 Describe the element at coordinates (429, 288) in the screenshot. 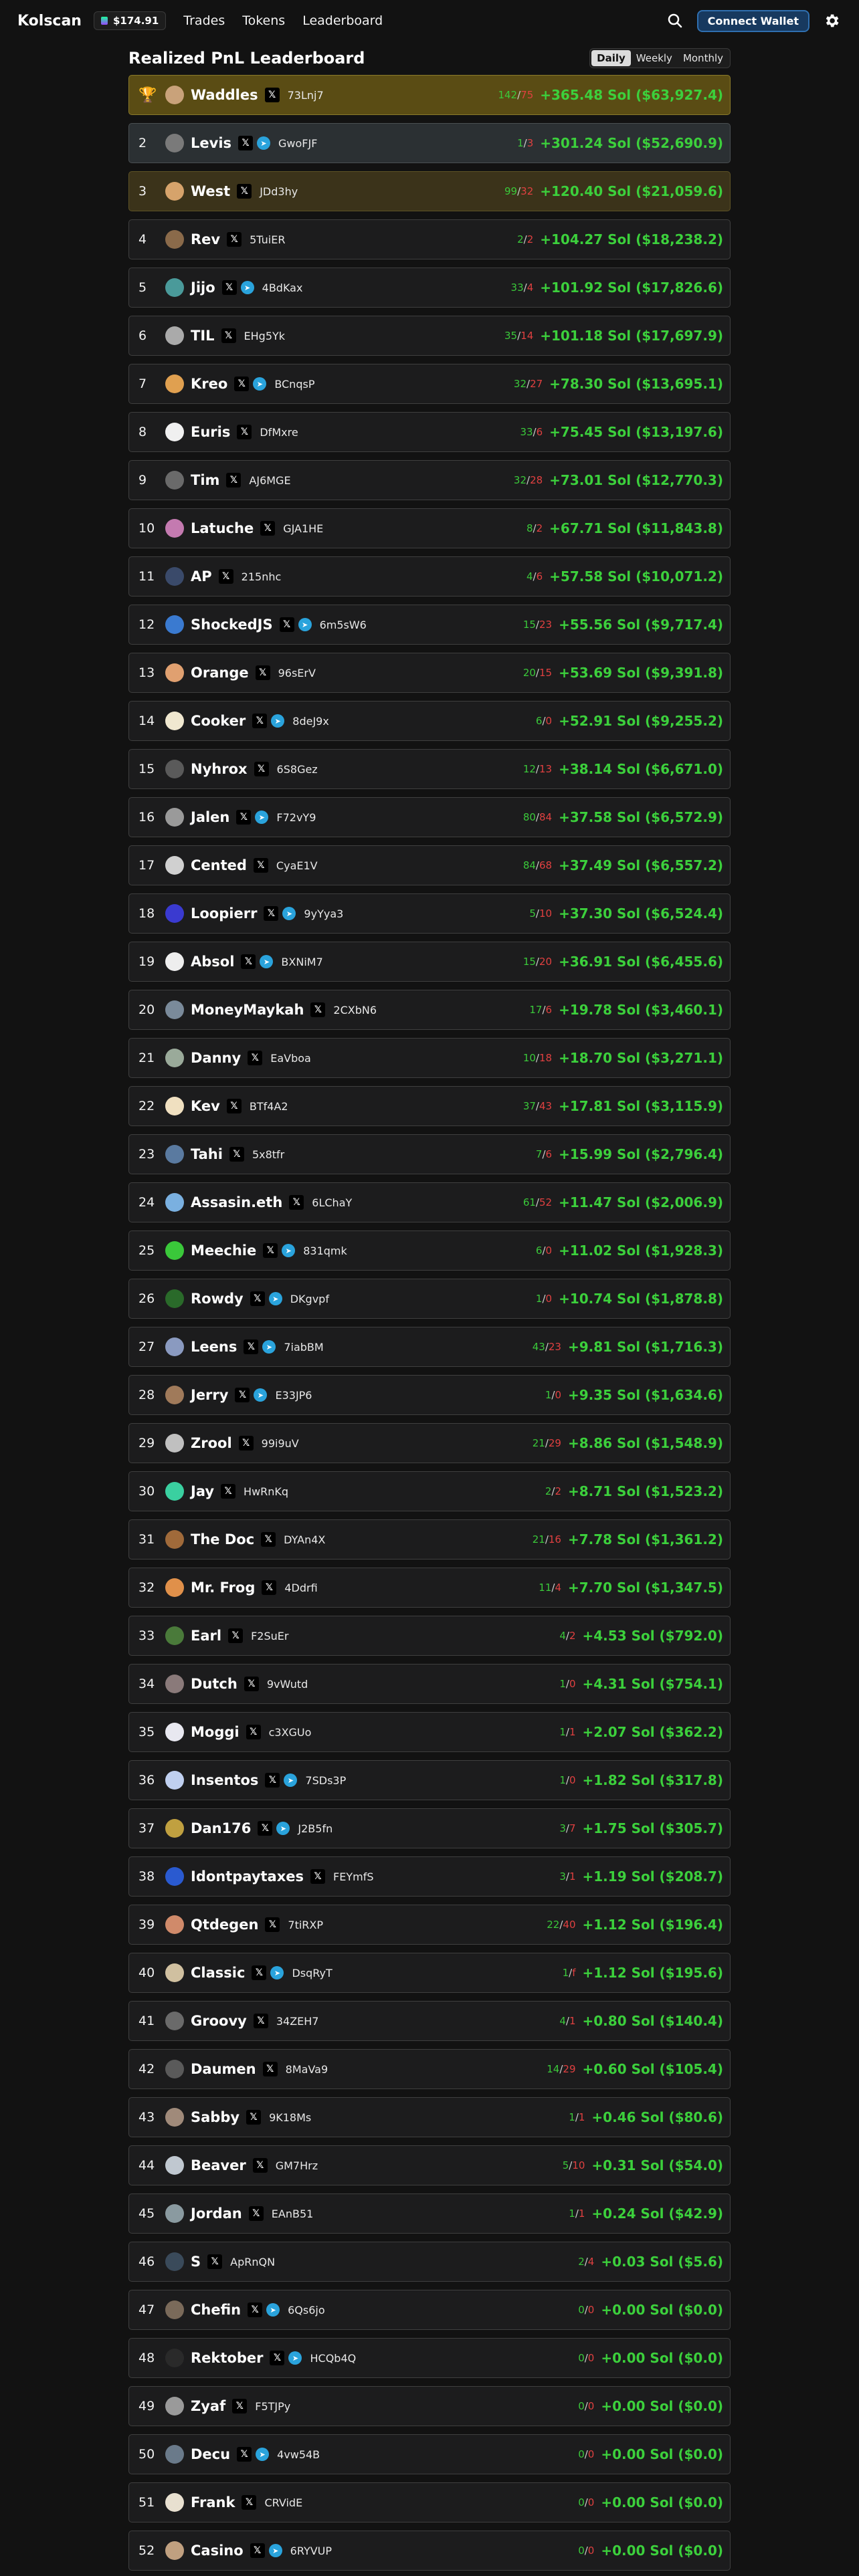

I see `leaderboard-row: 5 Jijo 𝕏 ➤ 4BdKax 33/4 +101.92 Sol ($17,826.6)` at that location.